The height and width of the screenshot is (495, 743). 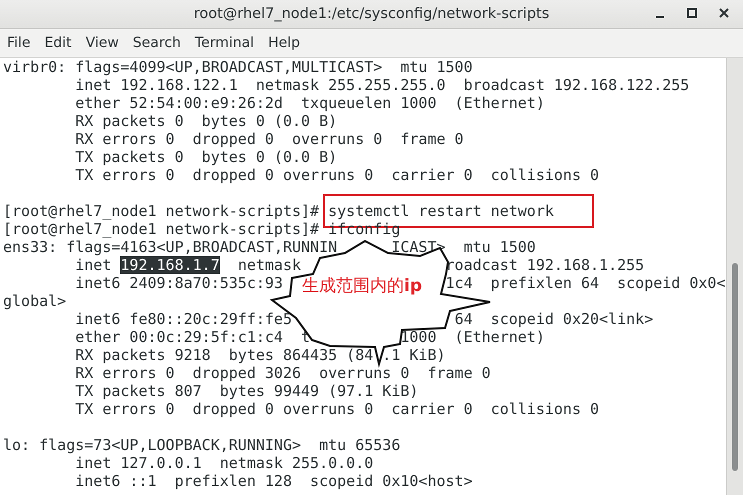 I want to click on terminal-text: inet6 fe80::20c:29ff:fe5, so click(x=183, y=319).